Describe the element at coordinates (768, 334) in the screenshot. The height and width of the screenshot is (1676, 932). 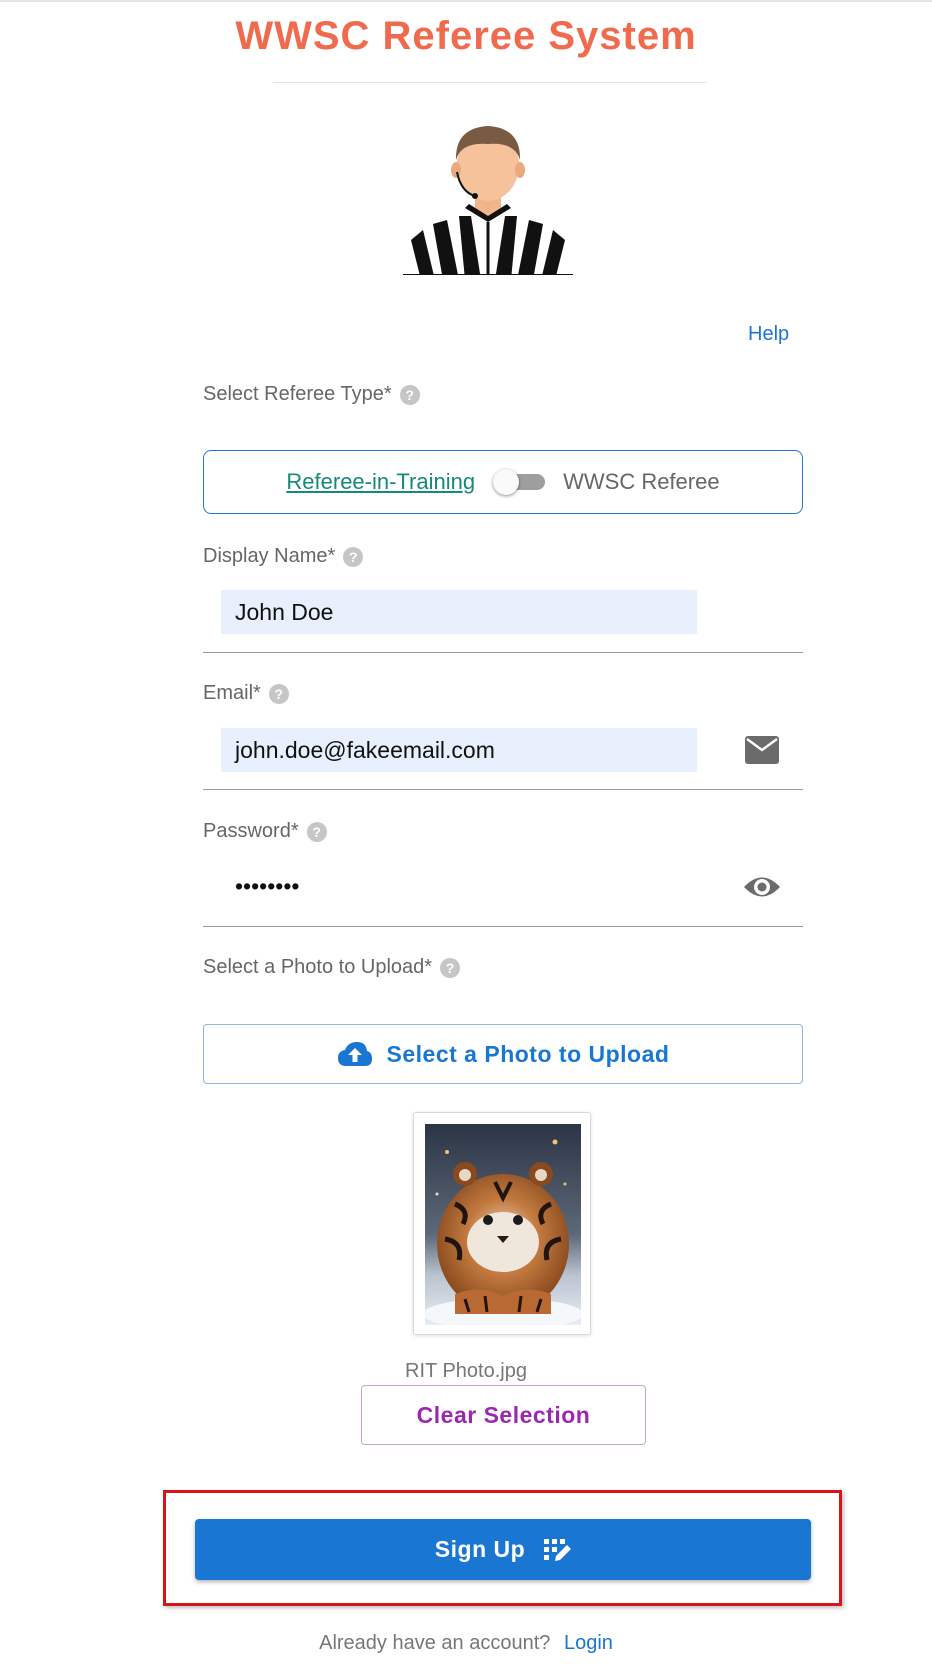
I see `help-link: Help` at that location.